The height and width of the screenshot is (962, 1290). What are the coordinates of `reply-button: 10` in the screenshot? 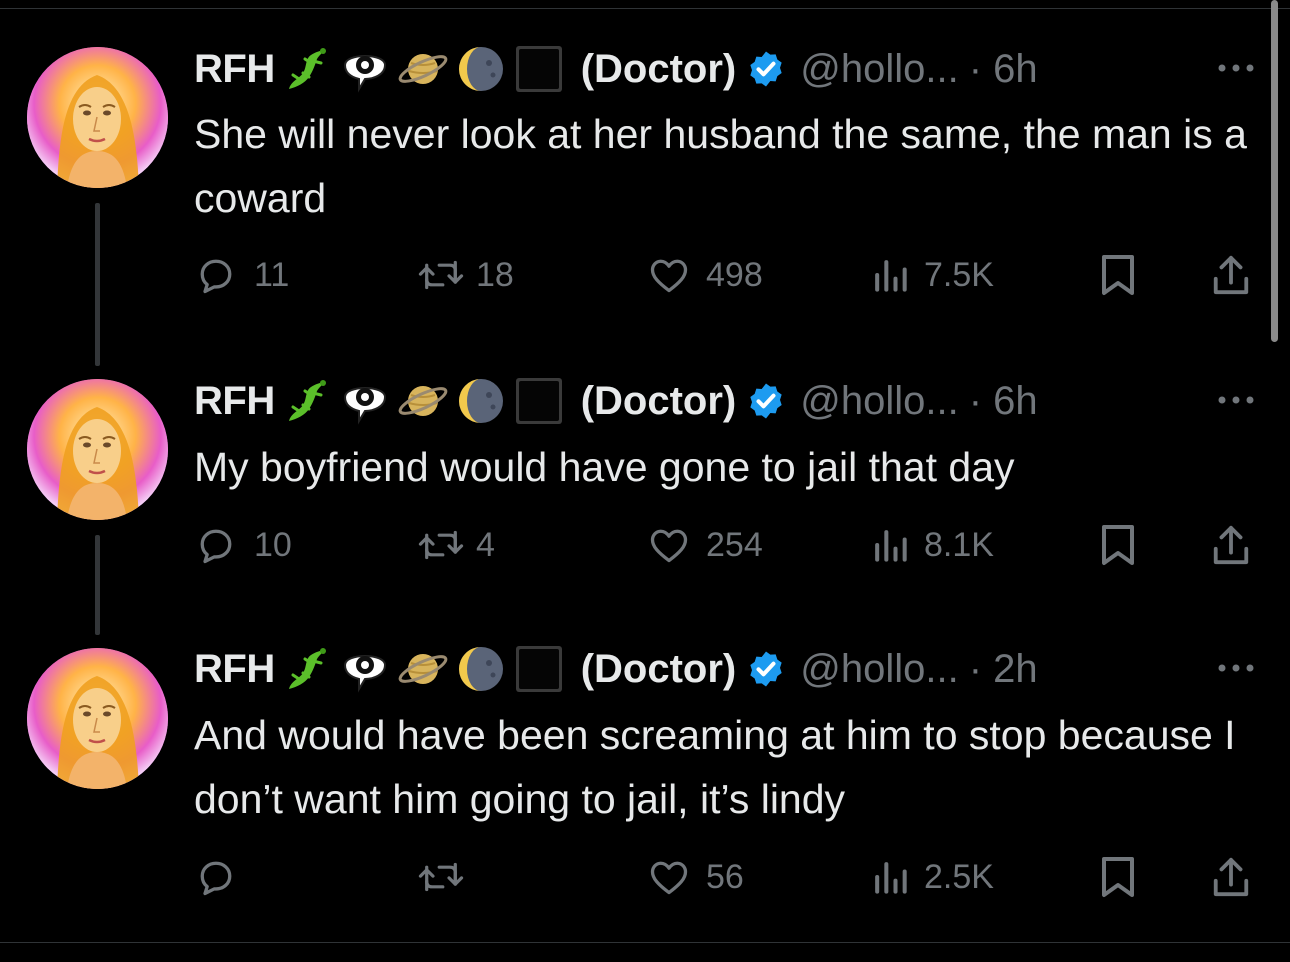 It's located at (243, 545).